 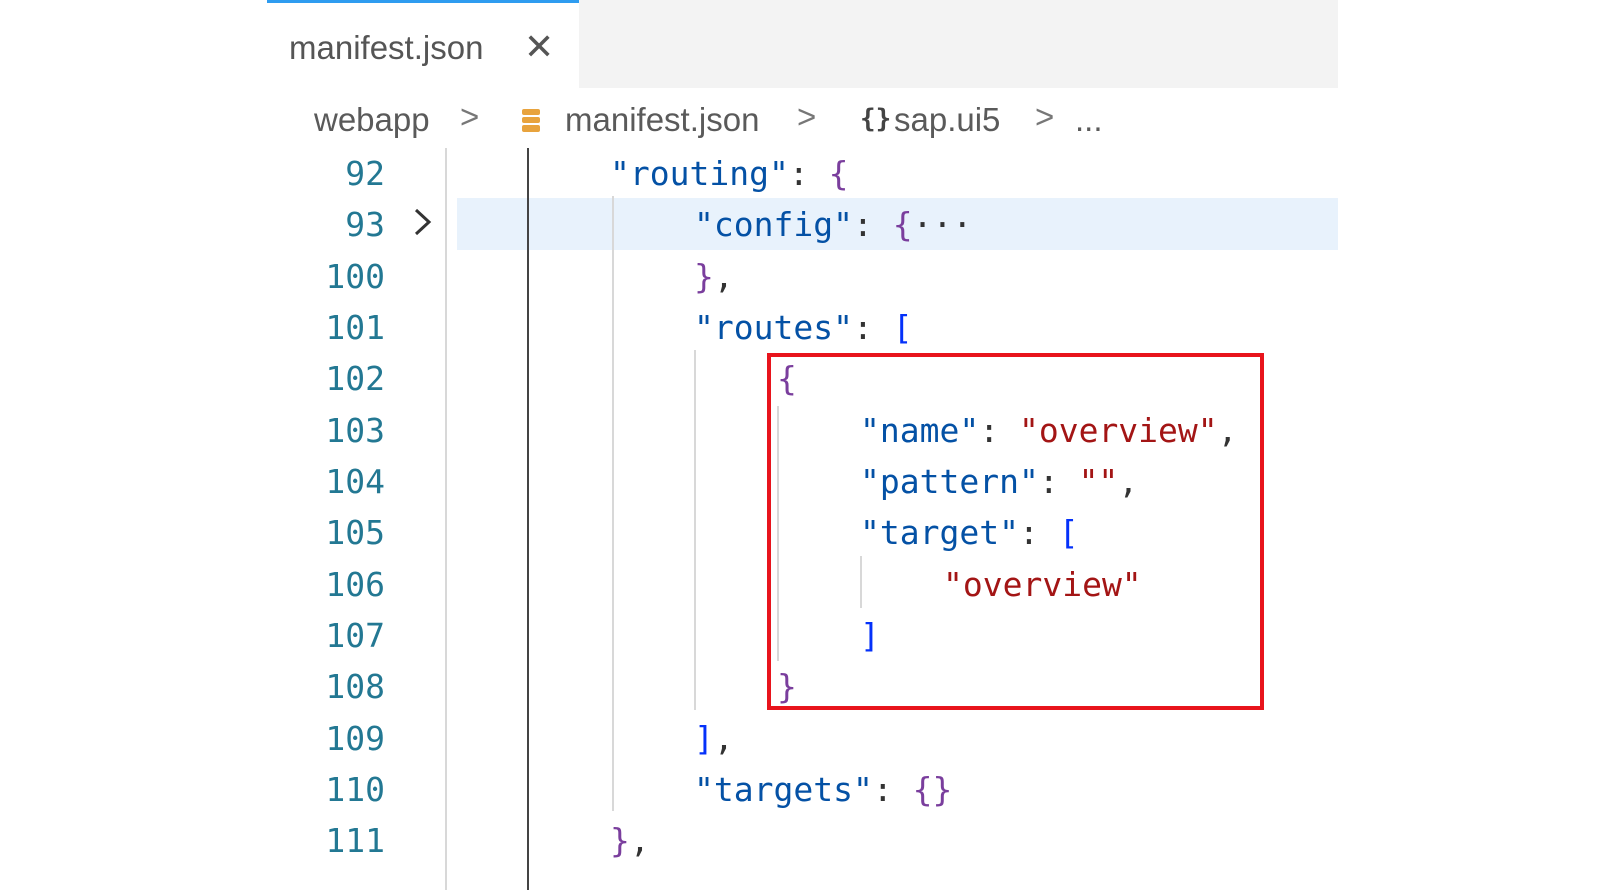 I want to click on line-number: 93, so click(x=365, y=224).